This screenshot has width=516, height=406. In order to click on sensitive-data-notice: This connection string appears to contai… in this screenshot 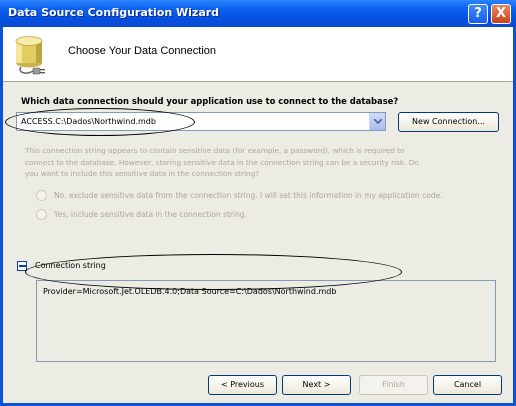, I will do `click(261, 162)`.